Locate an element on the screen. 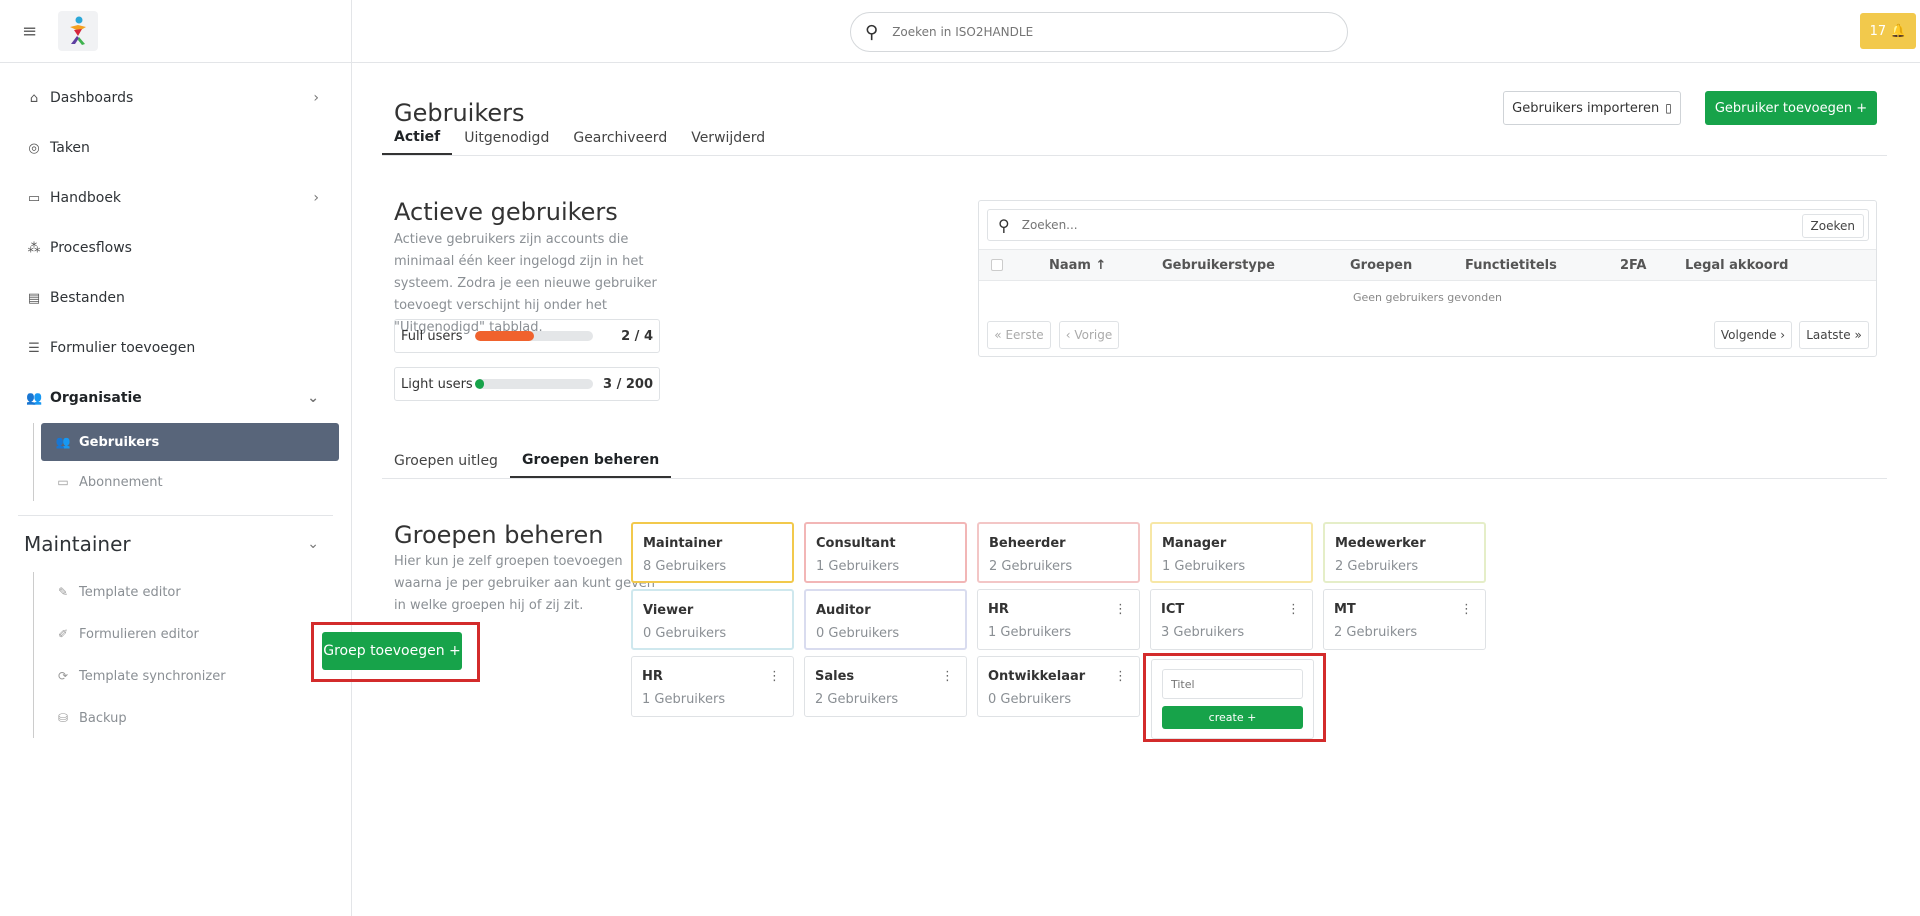 Image resolution: width=1920 pixels, height=916 pixels. sidebar-item-label: Formulieren editor is located at coordinates (139, 634).